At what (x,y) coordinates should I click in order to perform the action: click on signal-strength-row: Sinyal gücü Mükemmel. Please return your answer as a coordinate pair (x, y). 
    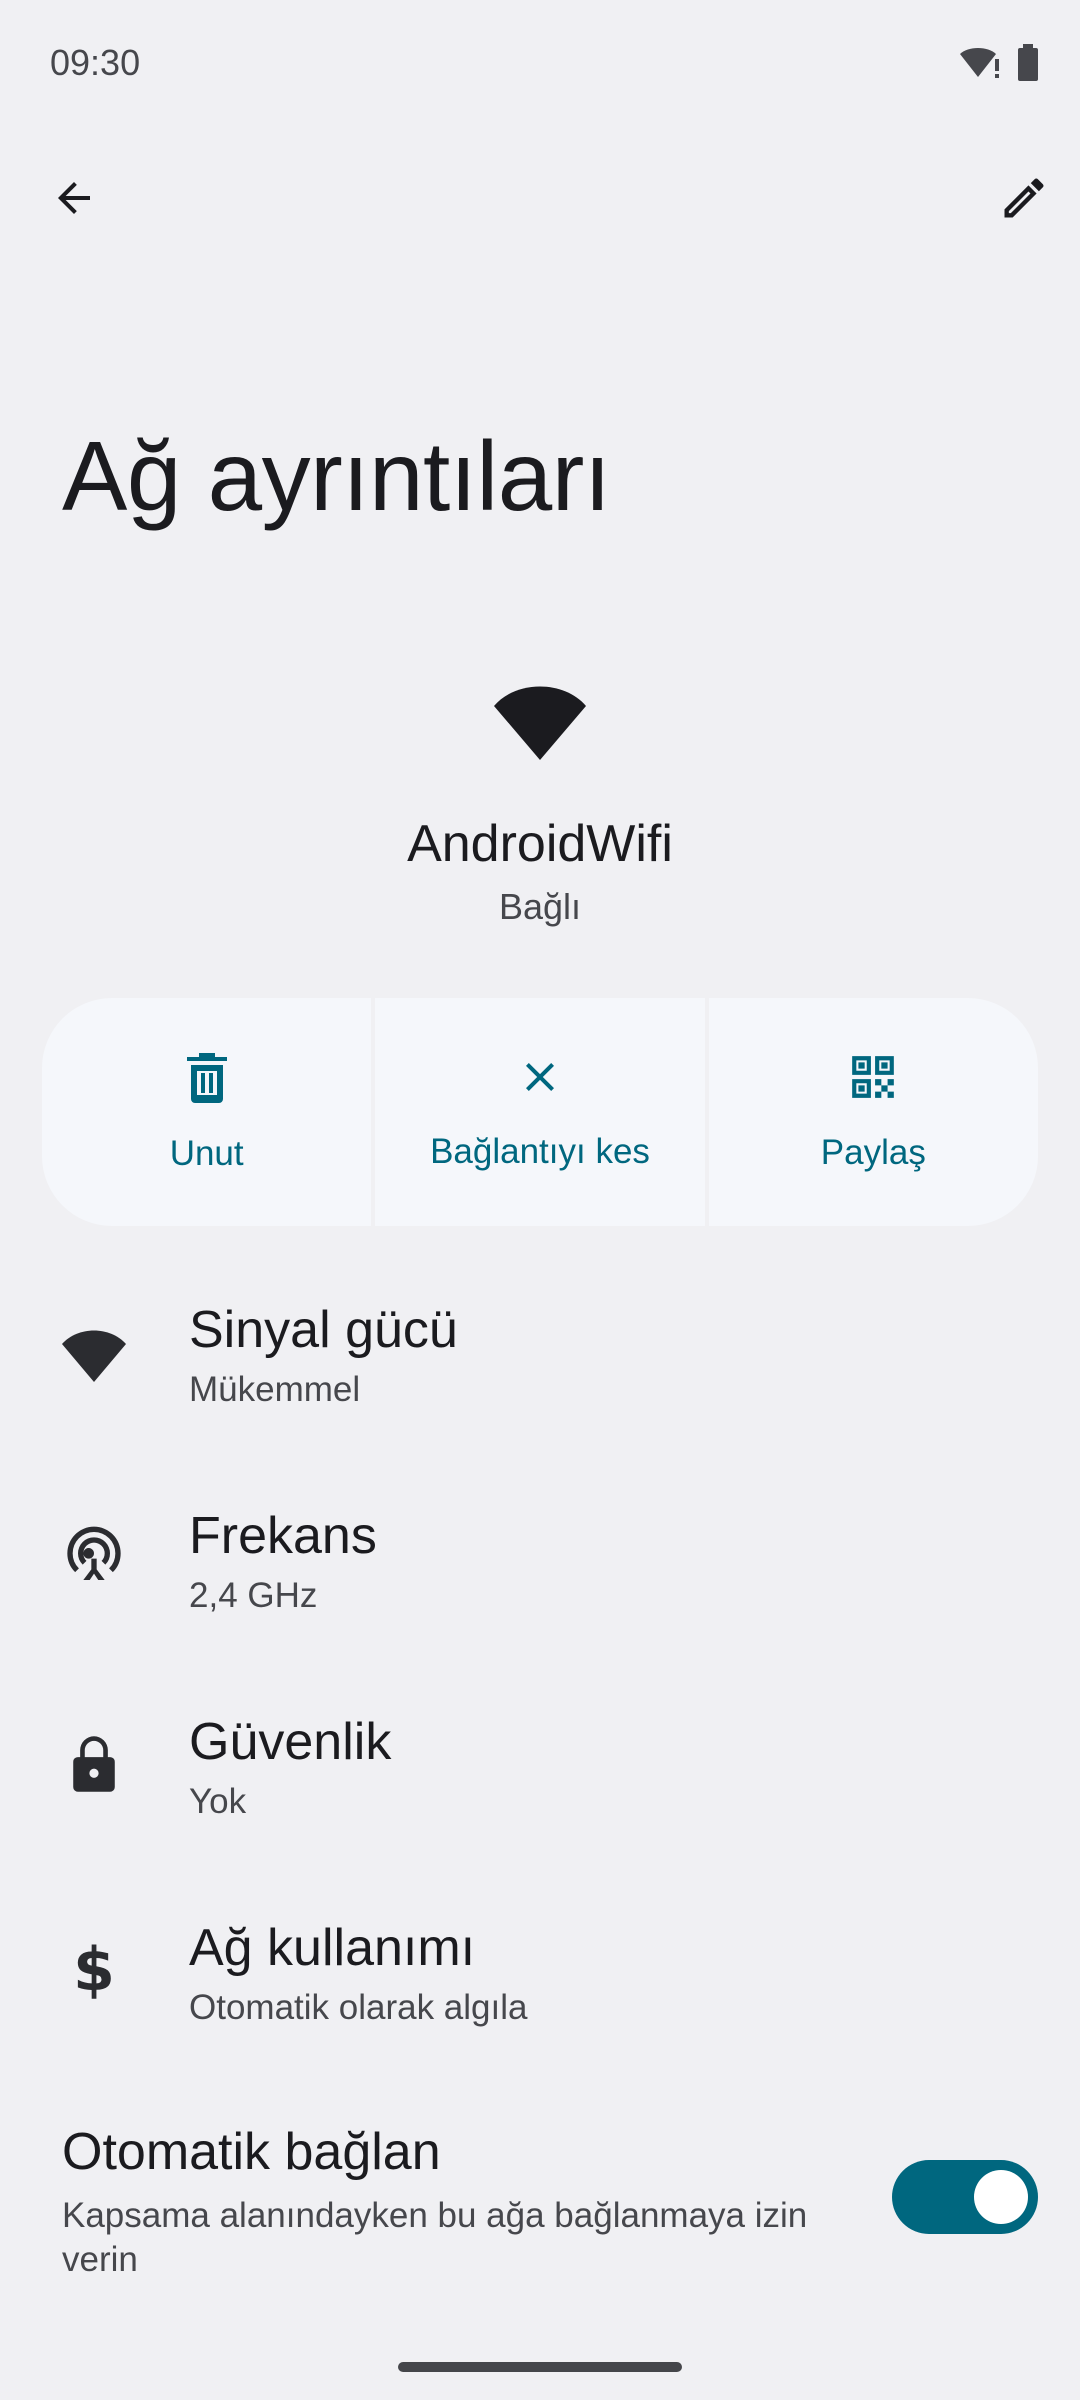
    Looking at the image, I should click on (540, 1380).